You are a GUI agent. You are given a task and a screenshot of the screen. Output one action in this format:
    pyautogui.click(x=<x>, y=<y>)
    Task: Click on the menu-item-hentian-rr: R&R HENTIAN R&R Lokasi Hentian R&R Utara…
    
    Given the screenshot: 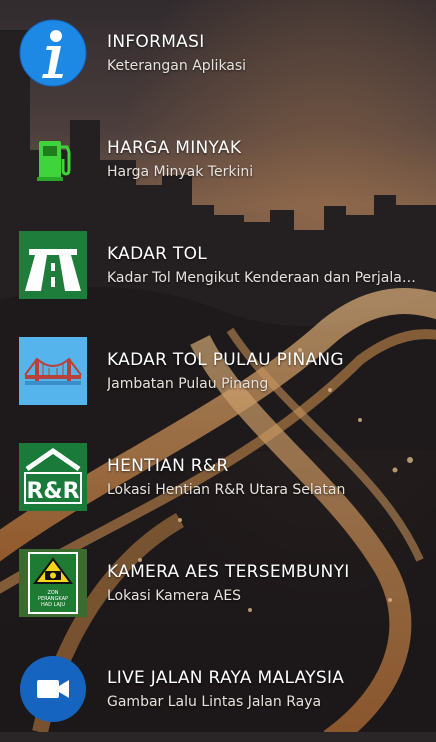 What is the action you would take?
    pyautogui.click(x=218, y=477)
    